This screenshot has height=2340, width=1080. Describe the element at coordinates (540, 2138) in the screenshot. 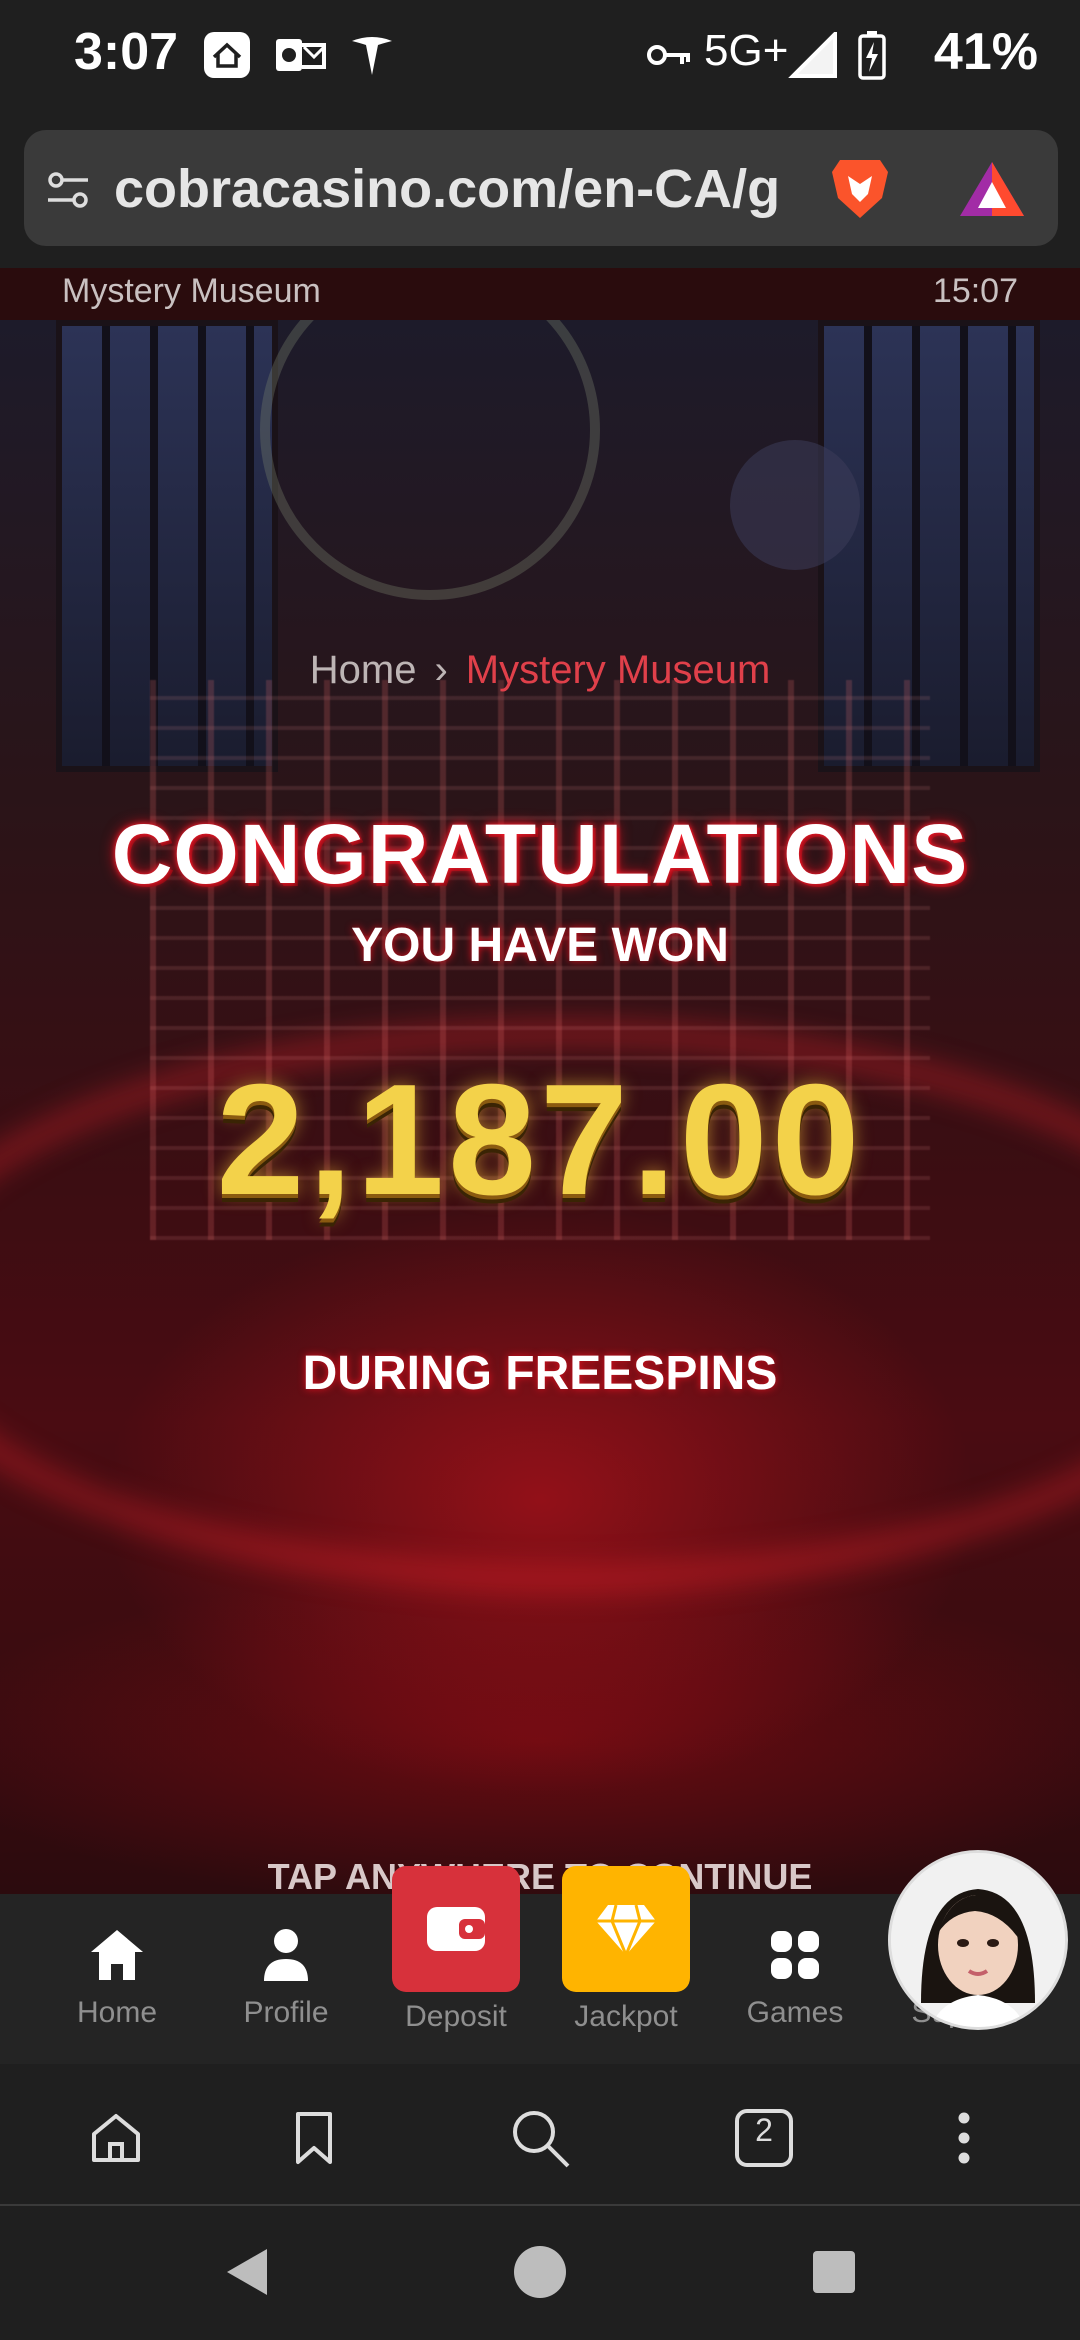

I see `search-icon` at that location.